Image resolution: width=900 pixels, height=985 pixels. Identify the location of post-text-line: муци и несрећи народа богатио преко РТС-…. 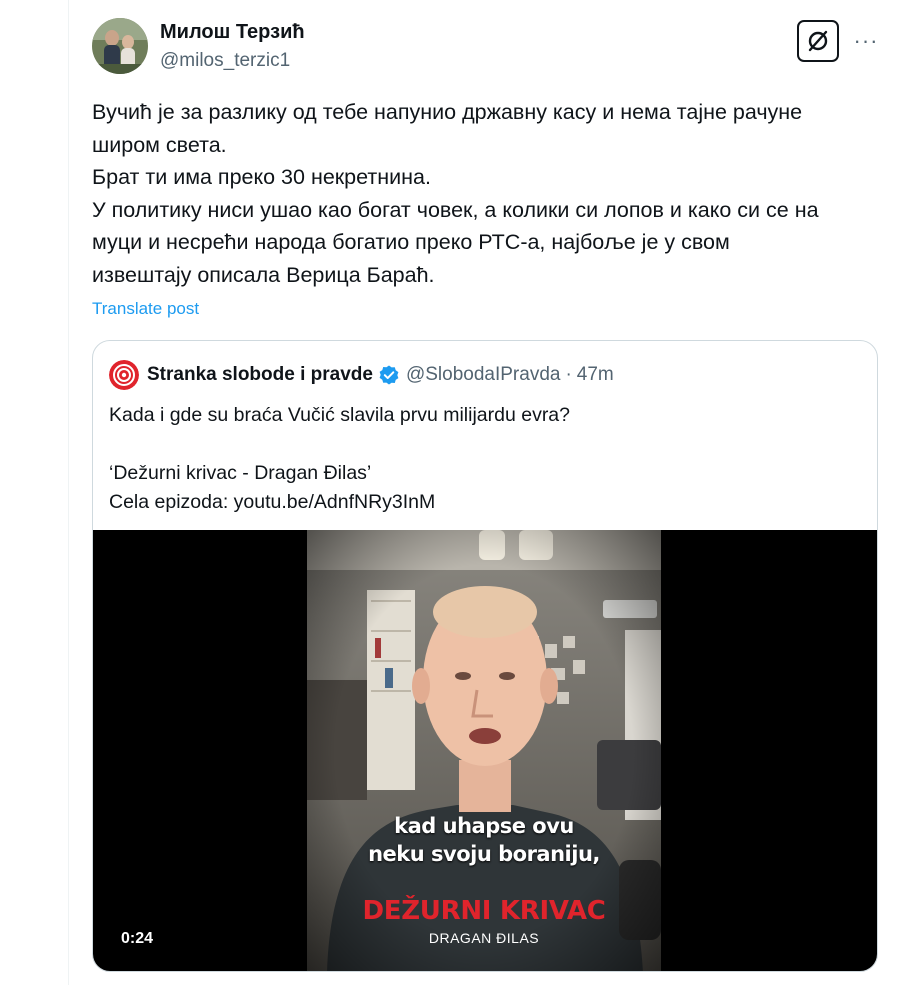
(411, 242).